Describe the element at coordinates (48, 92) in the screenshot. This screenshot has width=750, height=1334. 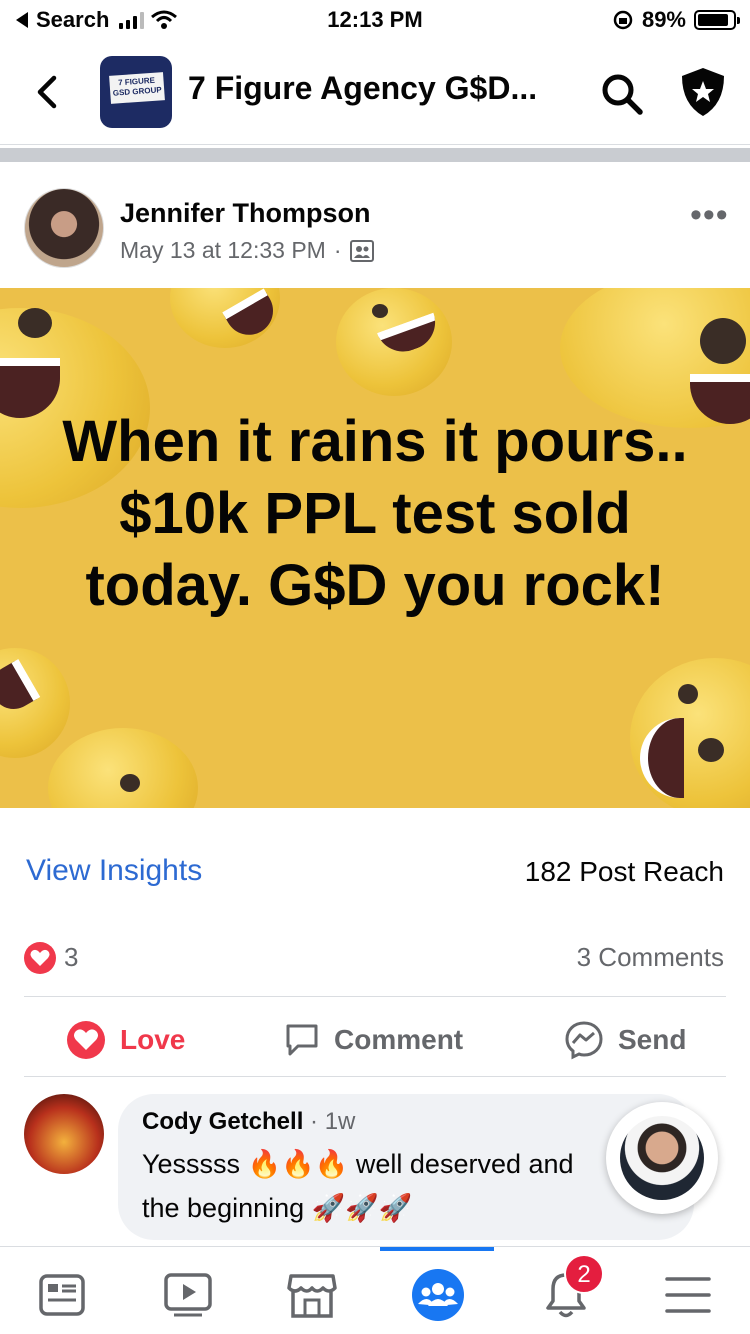
I see `back-chevron-icon` at that location.